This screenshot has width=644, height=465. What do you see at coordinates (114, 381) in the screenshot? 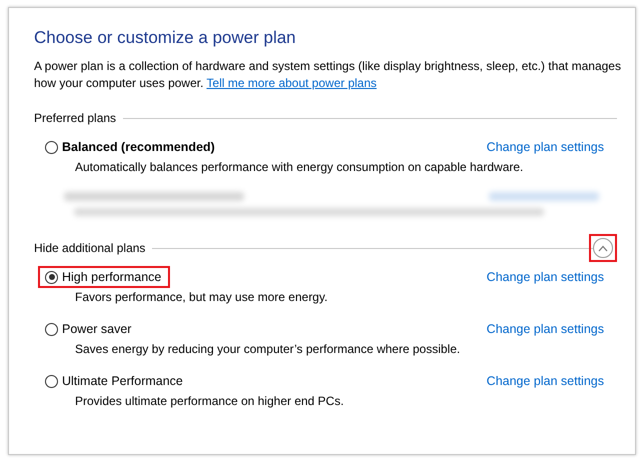
I see `plan-radio-option: Ultimate Performance` at bounding box center [114, 381].